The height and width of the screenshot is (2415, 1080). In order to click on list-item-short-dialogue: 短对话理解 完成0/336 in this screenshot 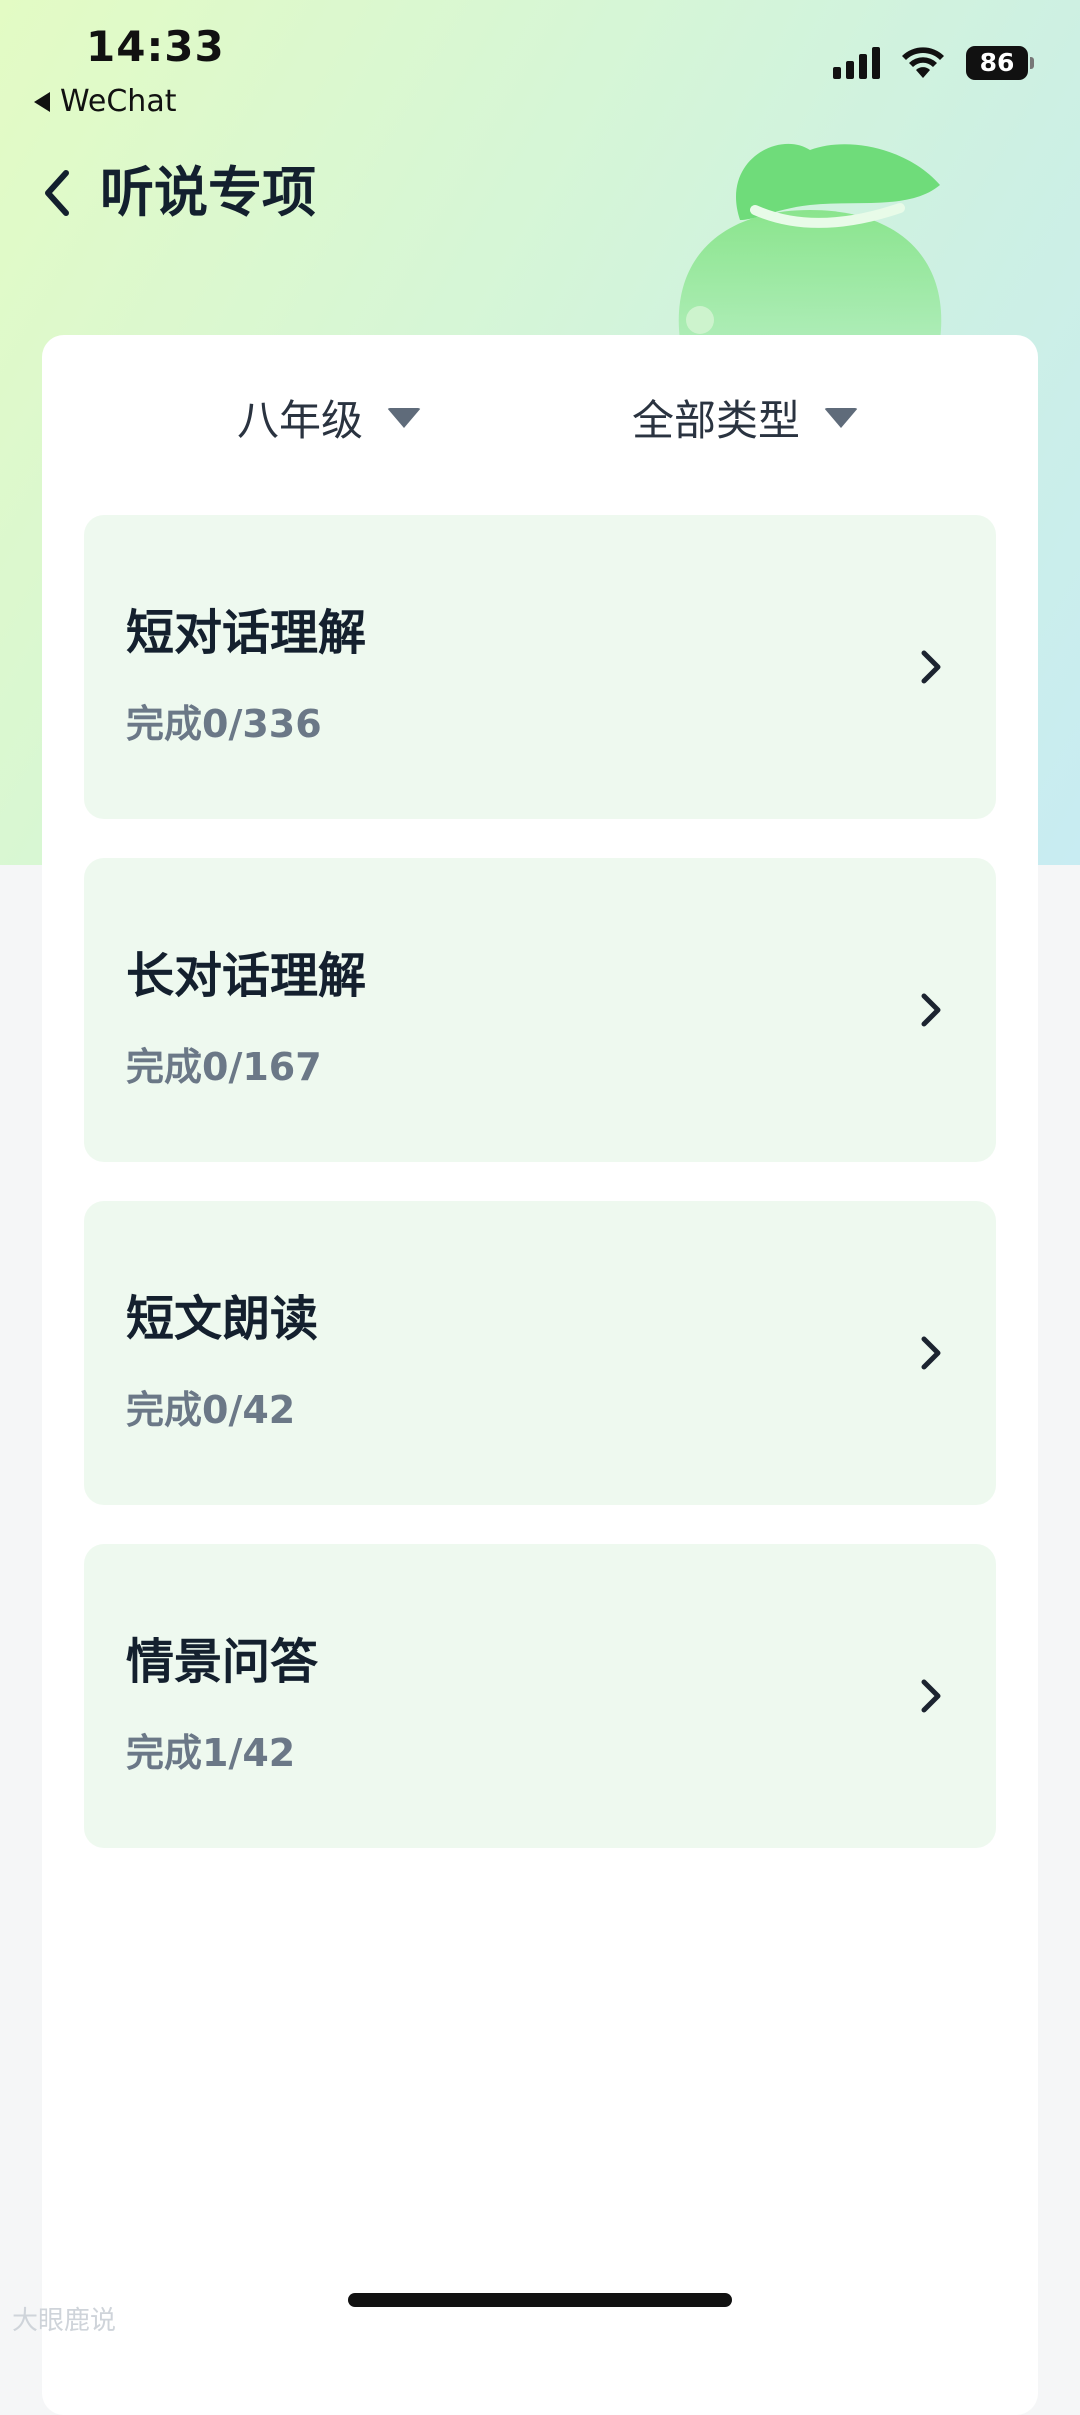, I will do `click(540, 667)`.